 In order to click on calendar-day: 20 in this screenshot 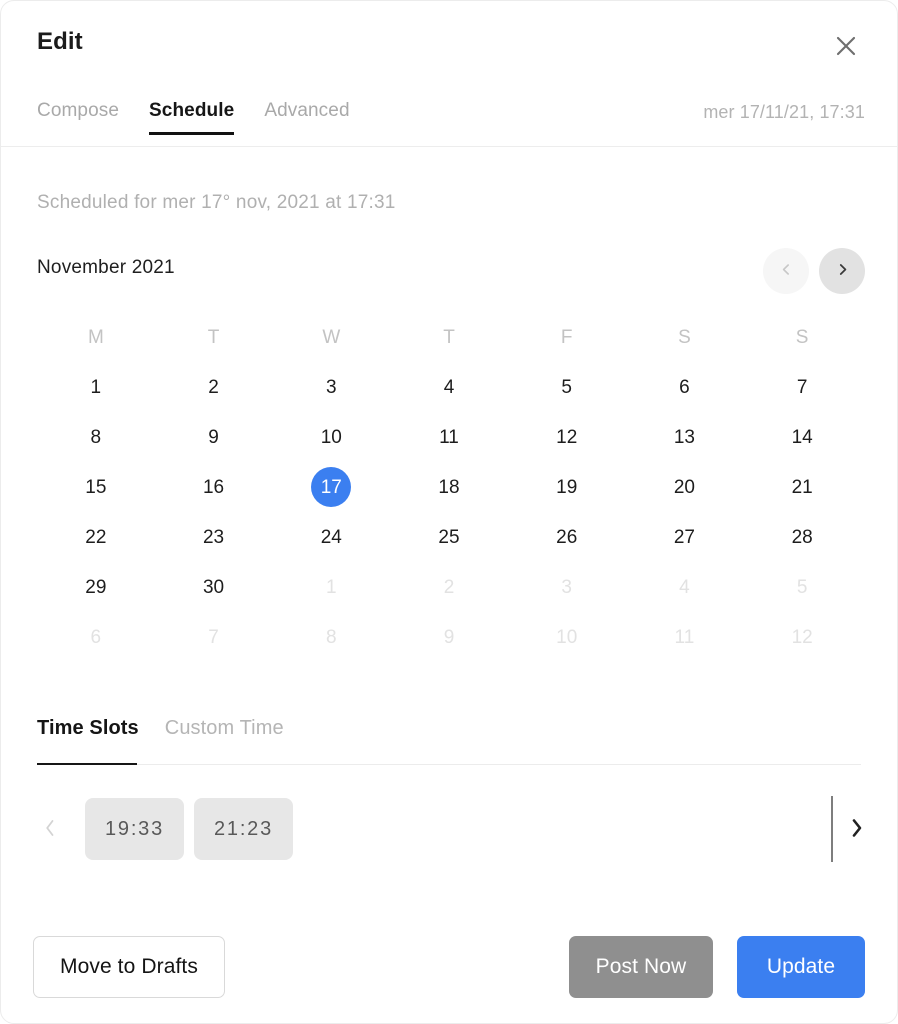, I will do `click(685, 487)`.